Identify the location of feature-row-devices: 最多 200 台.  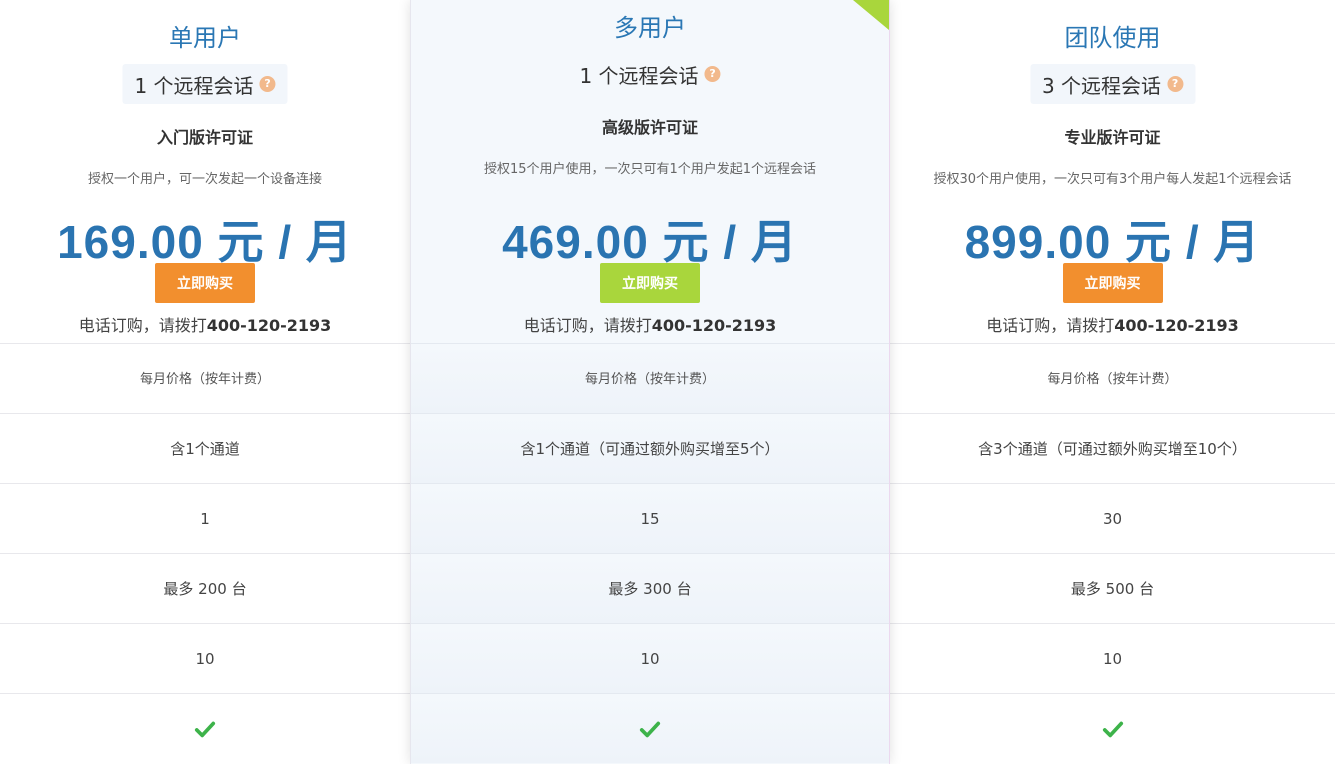
(205, 588).